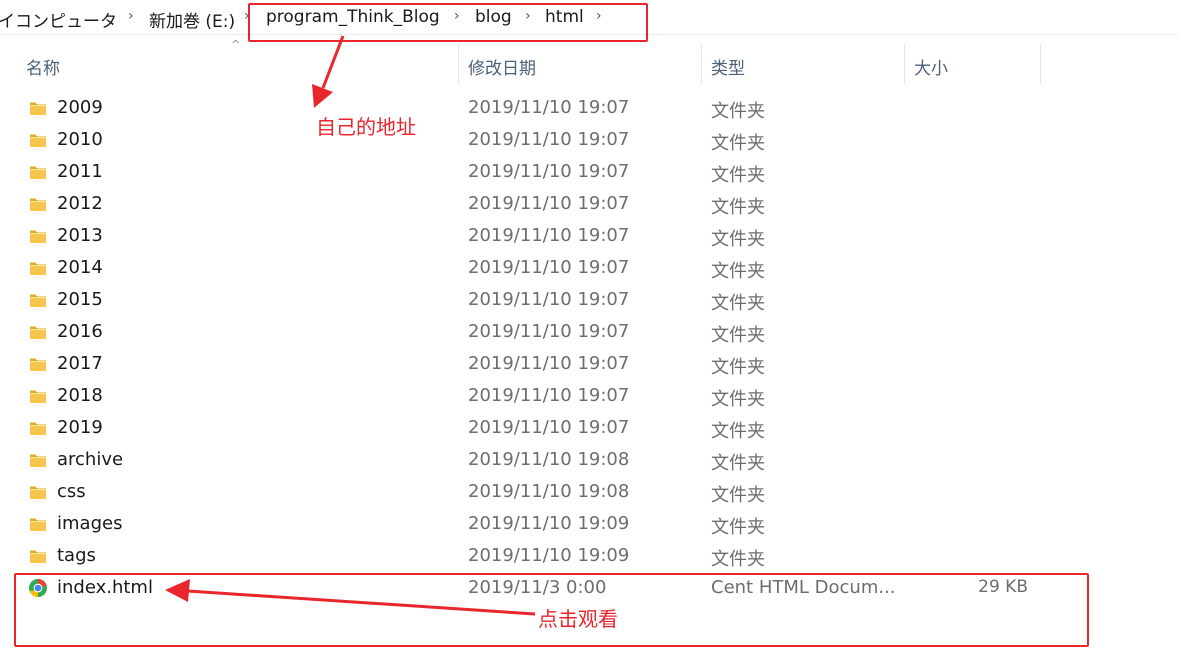 This screenshot has height=658, width=1178. I want to click on column-header-type: 类型, so click(728, 66).